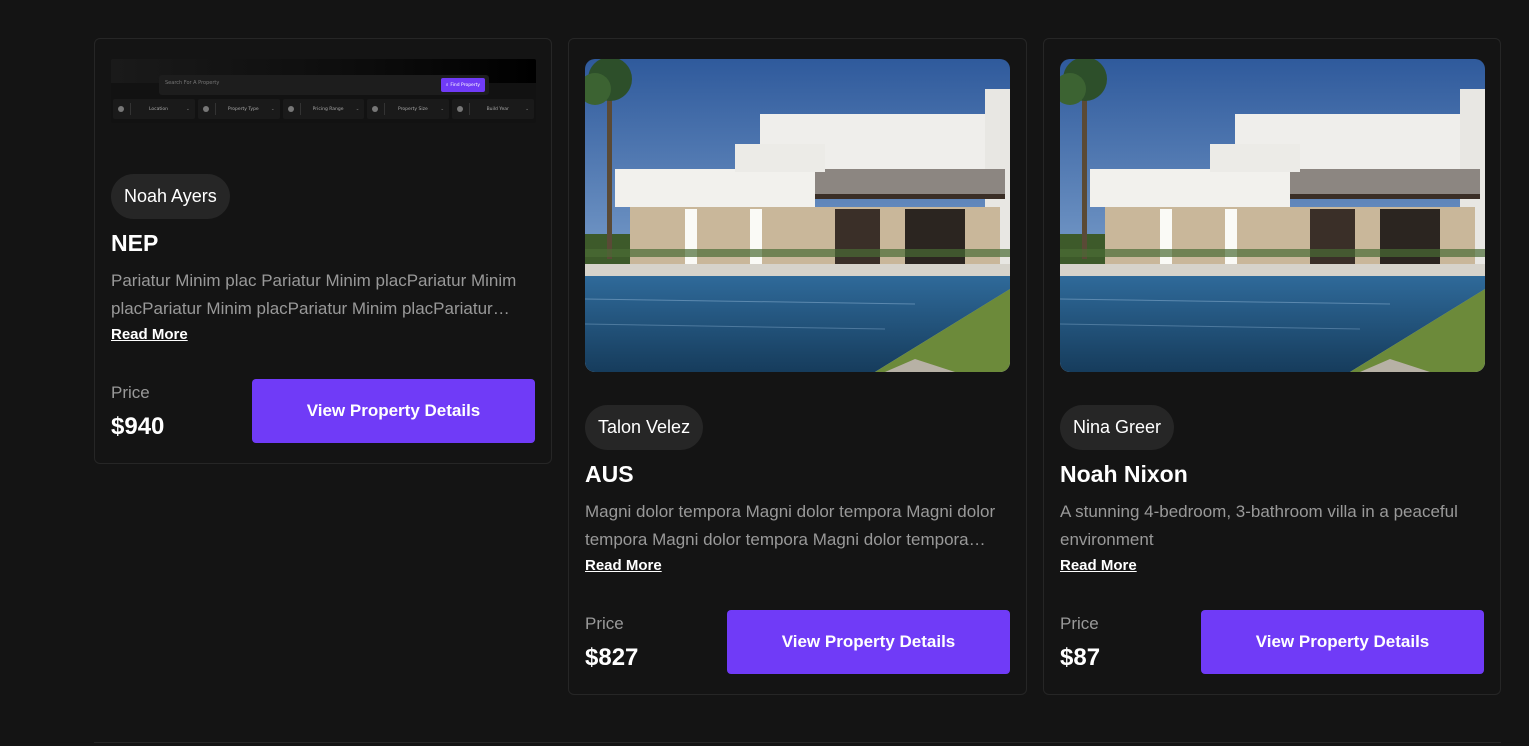 This screenshot has width=1529, height=746. What do you see at coordinates (612, 657) in the screenshot?
I see `price-value: $827` at bounding box center [612, 657].